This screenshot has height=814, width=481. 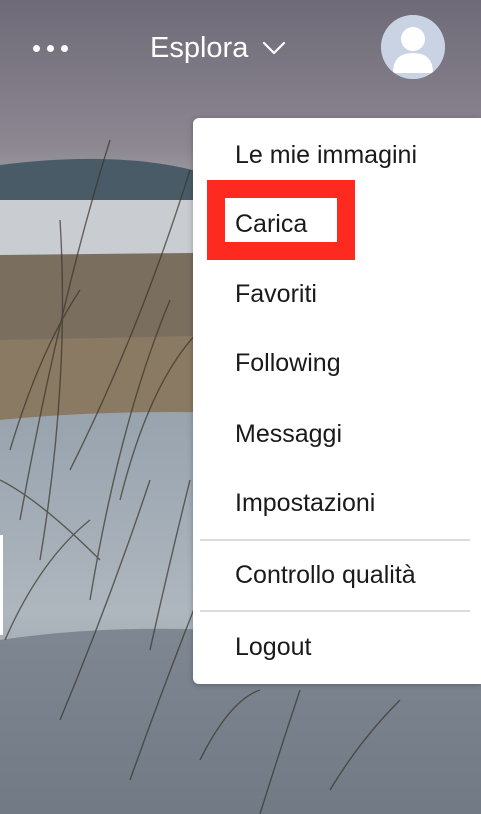 I want to click on explore-dropdown: Esplora, so click(x=218, y=48).